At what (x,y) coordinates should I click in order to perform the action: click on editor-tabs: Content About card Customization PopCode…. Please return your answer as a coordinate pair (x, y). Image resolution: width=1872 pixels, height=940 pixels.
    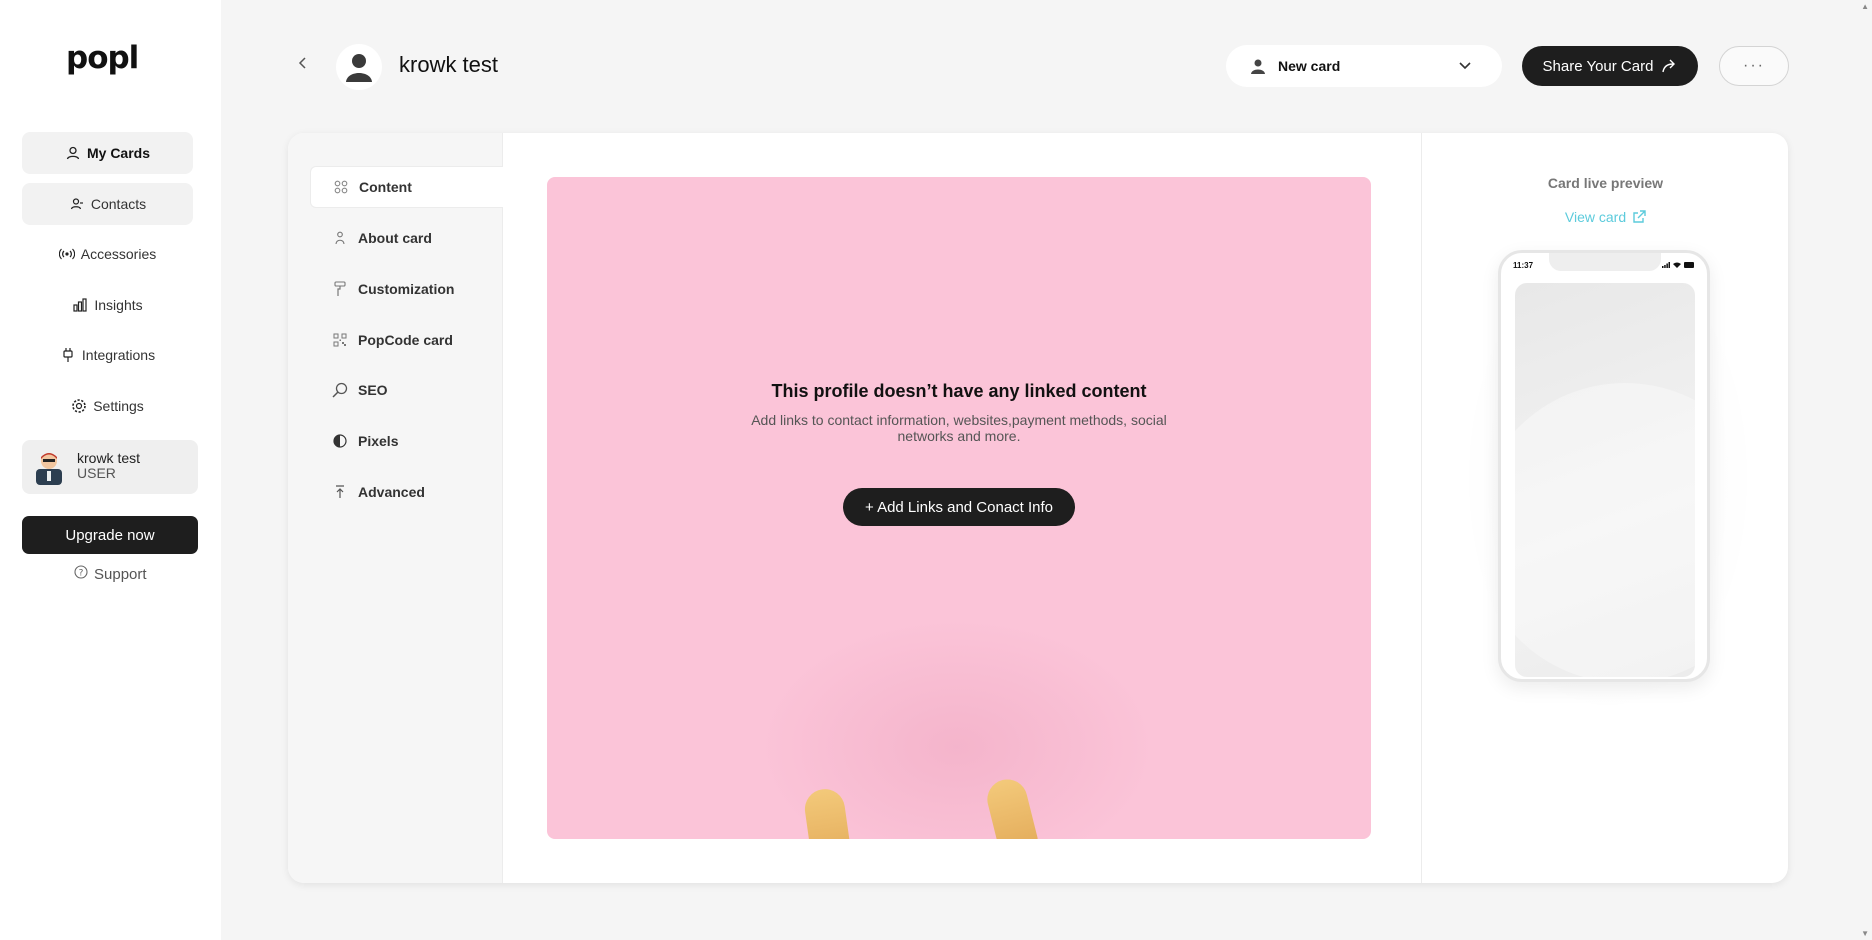
    Looking at the image, I should click on (395, 508).